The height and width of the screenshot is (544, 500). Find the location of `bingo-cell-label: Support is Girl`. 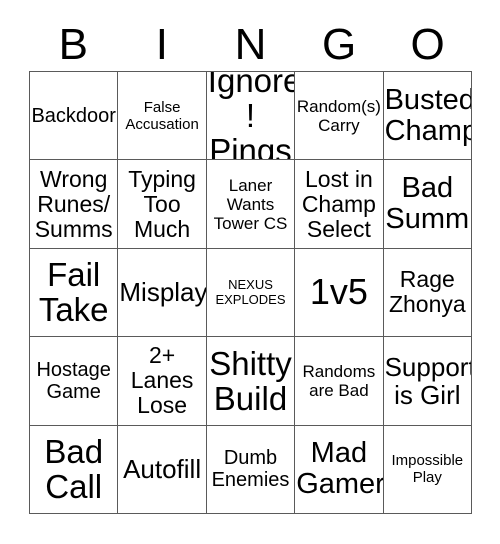

bingo-cell-label: Support is Girl is located at coordinates (428, 380).